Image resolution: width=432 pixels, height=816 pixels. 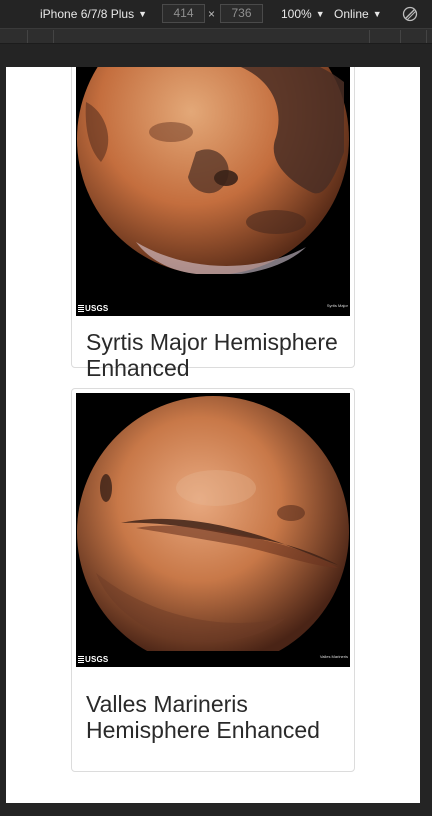 I want to click on zoom-select-label: 100%, so click(x=296, y=14).